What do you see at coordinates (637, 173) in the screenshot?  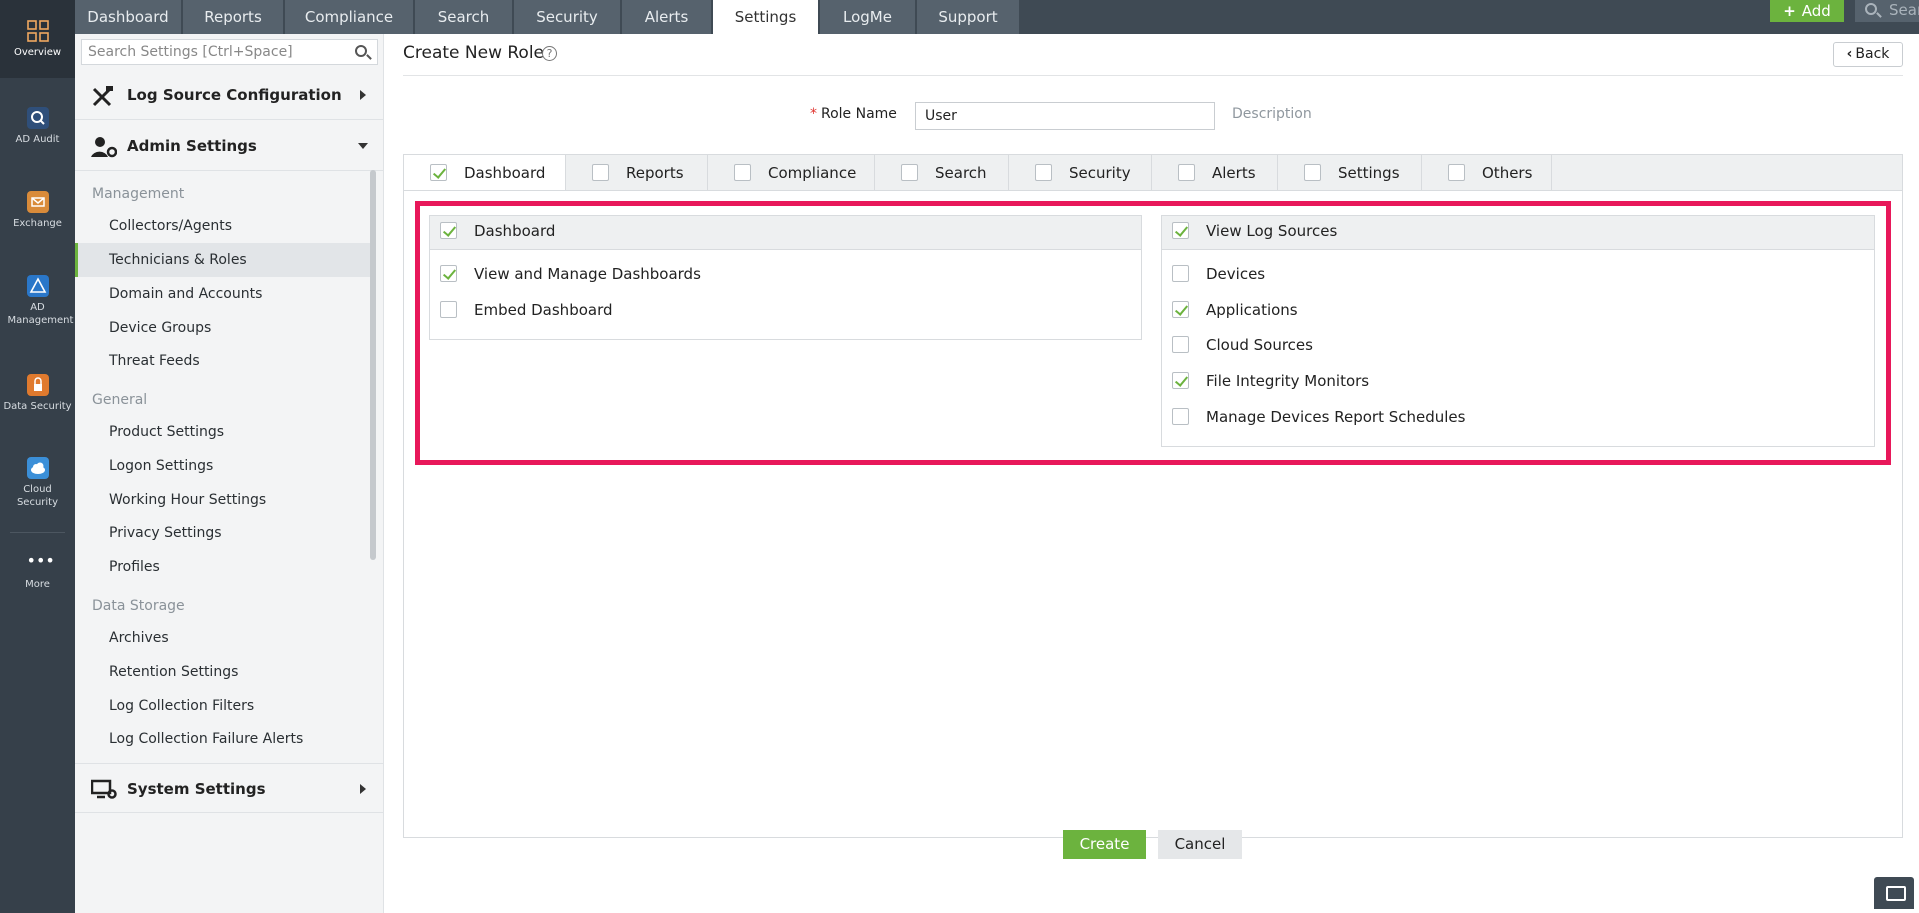 I see `permission-tab-reports: Reports` at bounding box center [637, 173].